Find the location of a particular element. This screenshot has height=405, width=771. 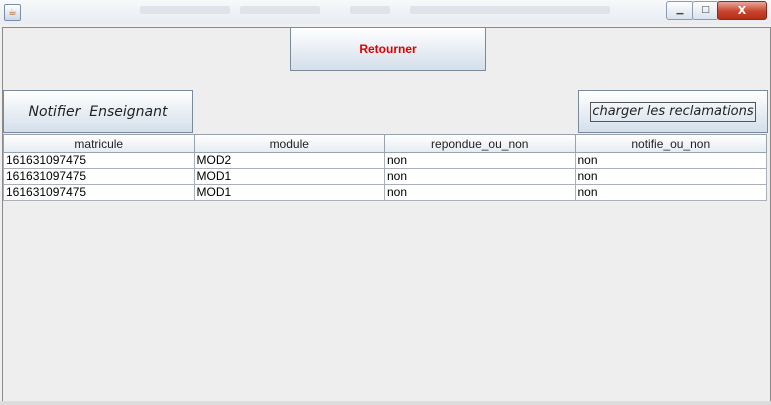

cell-module: MOD2 is located at coordinates (290, 160).